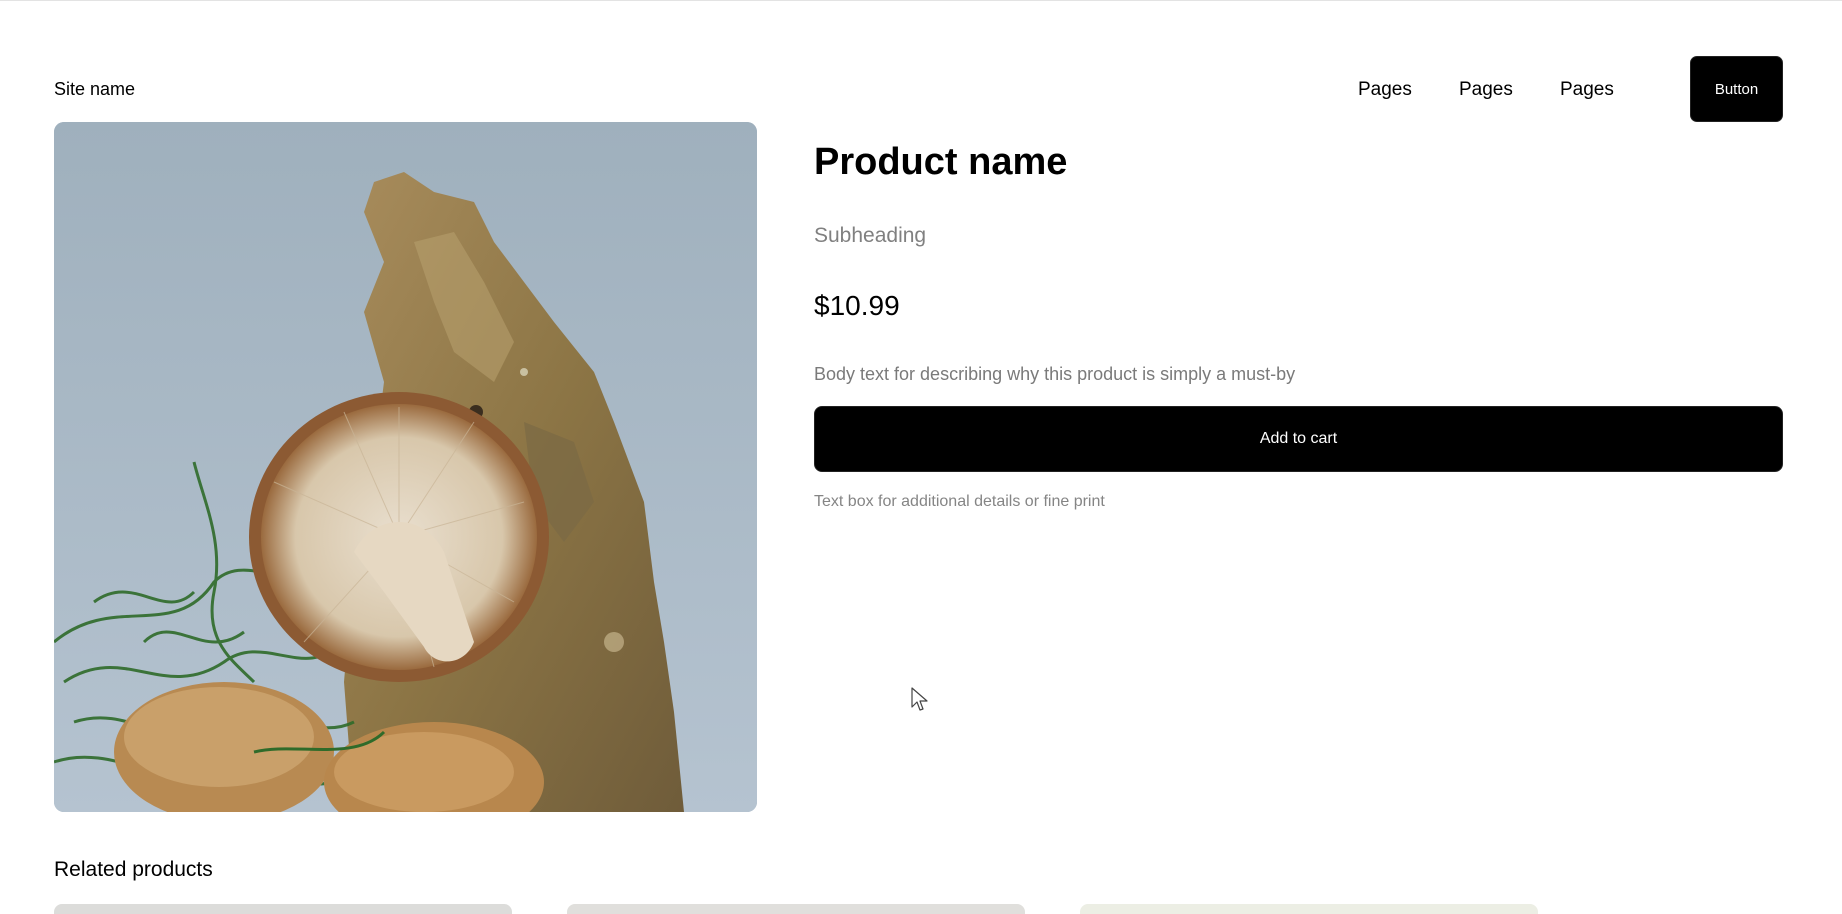 Image resolution: width=1842 pixels, height=914 pixels. Describe the element at coordinates (1736, 89) in the screenshot. I see `header-button: Button` at that location.